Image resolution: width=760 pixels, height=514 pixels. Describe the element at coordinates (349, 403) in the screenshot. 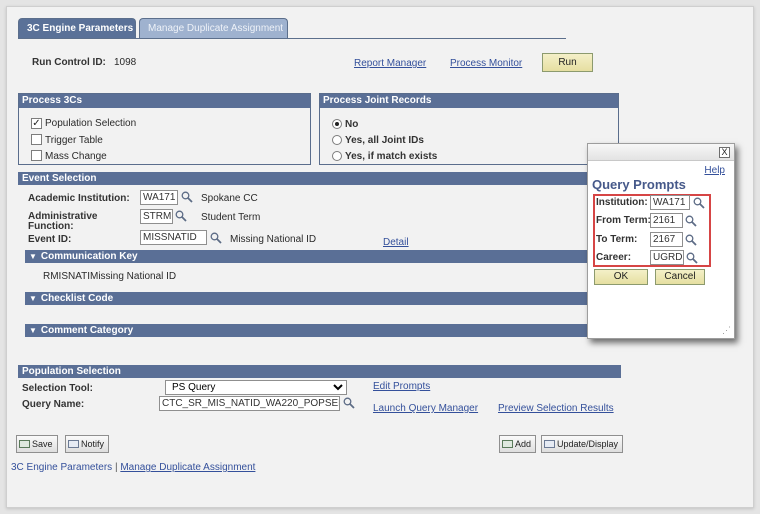

I see `query-name-lookup-icon` at that location.